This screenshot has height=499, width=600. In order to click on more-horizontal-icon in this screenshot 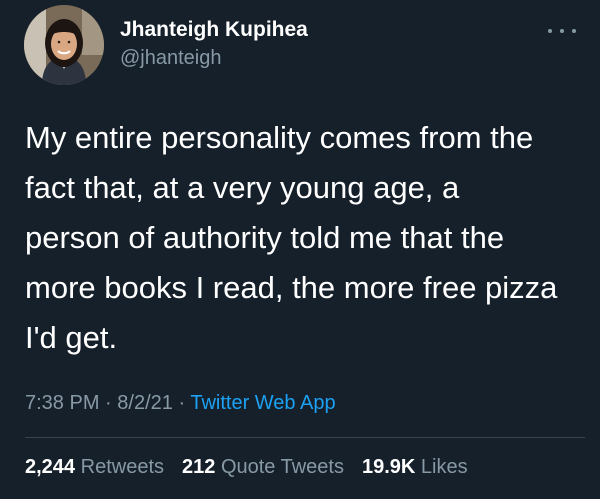, I will do `click(562, 31)`.